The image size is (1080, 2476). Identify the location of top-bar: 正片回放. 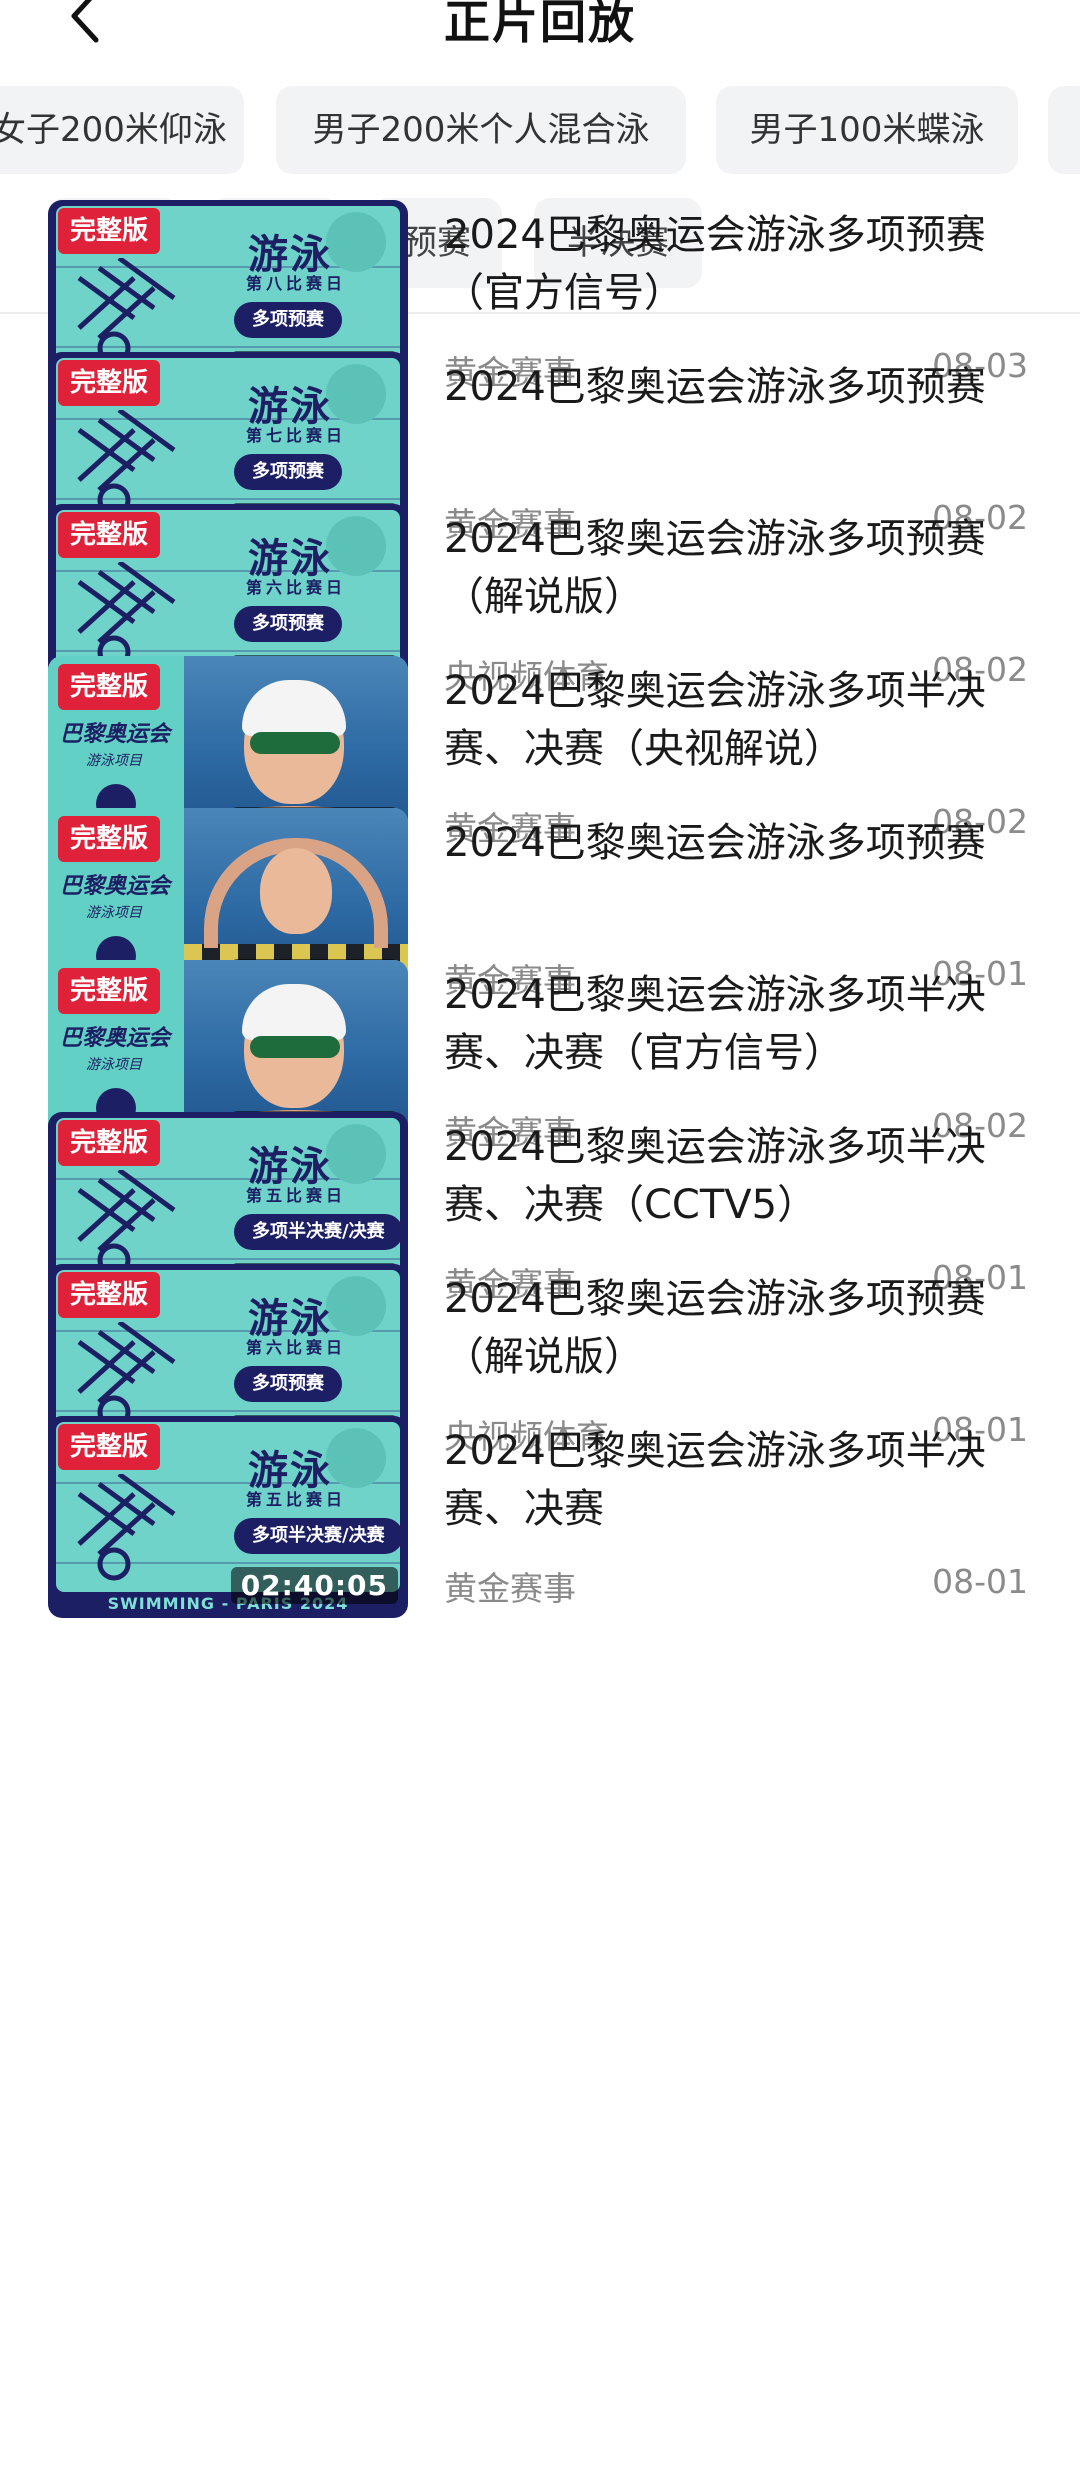
(540, 30).